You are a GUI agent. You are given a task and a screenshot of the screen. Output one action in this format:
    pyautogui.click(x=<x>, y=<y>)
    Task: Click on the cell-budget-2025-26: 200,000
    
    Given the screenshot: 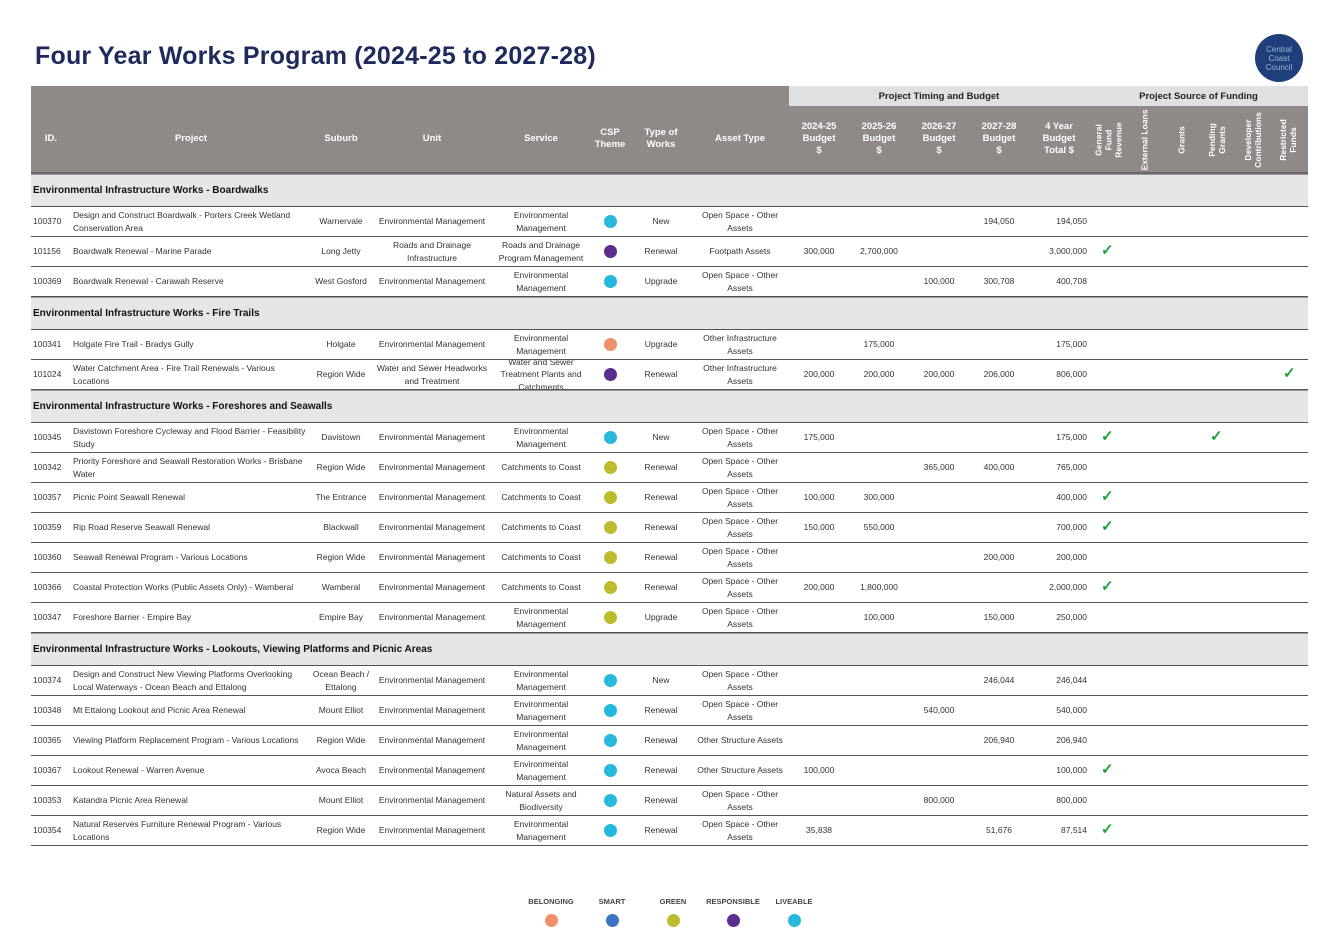 What is the action you would take?
    pyautogui.click(x=879, y=374)
    